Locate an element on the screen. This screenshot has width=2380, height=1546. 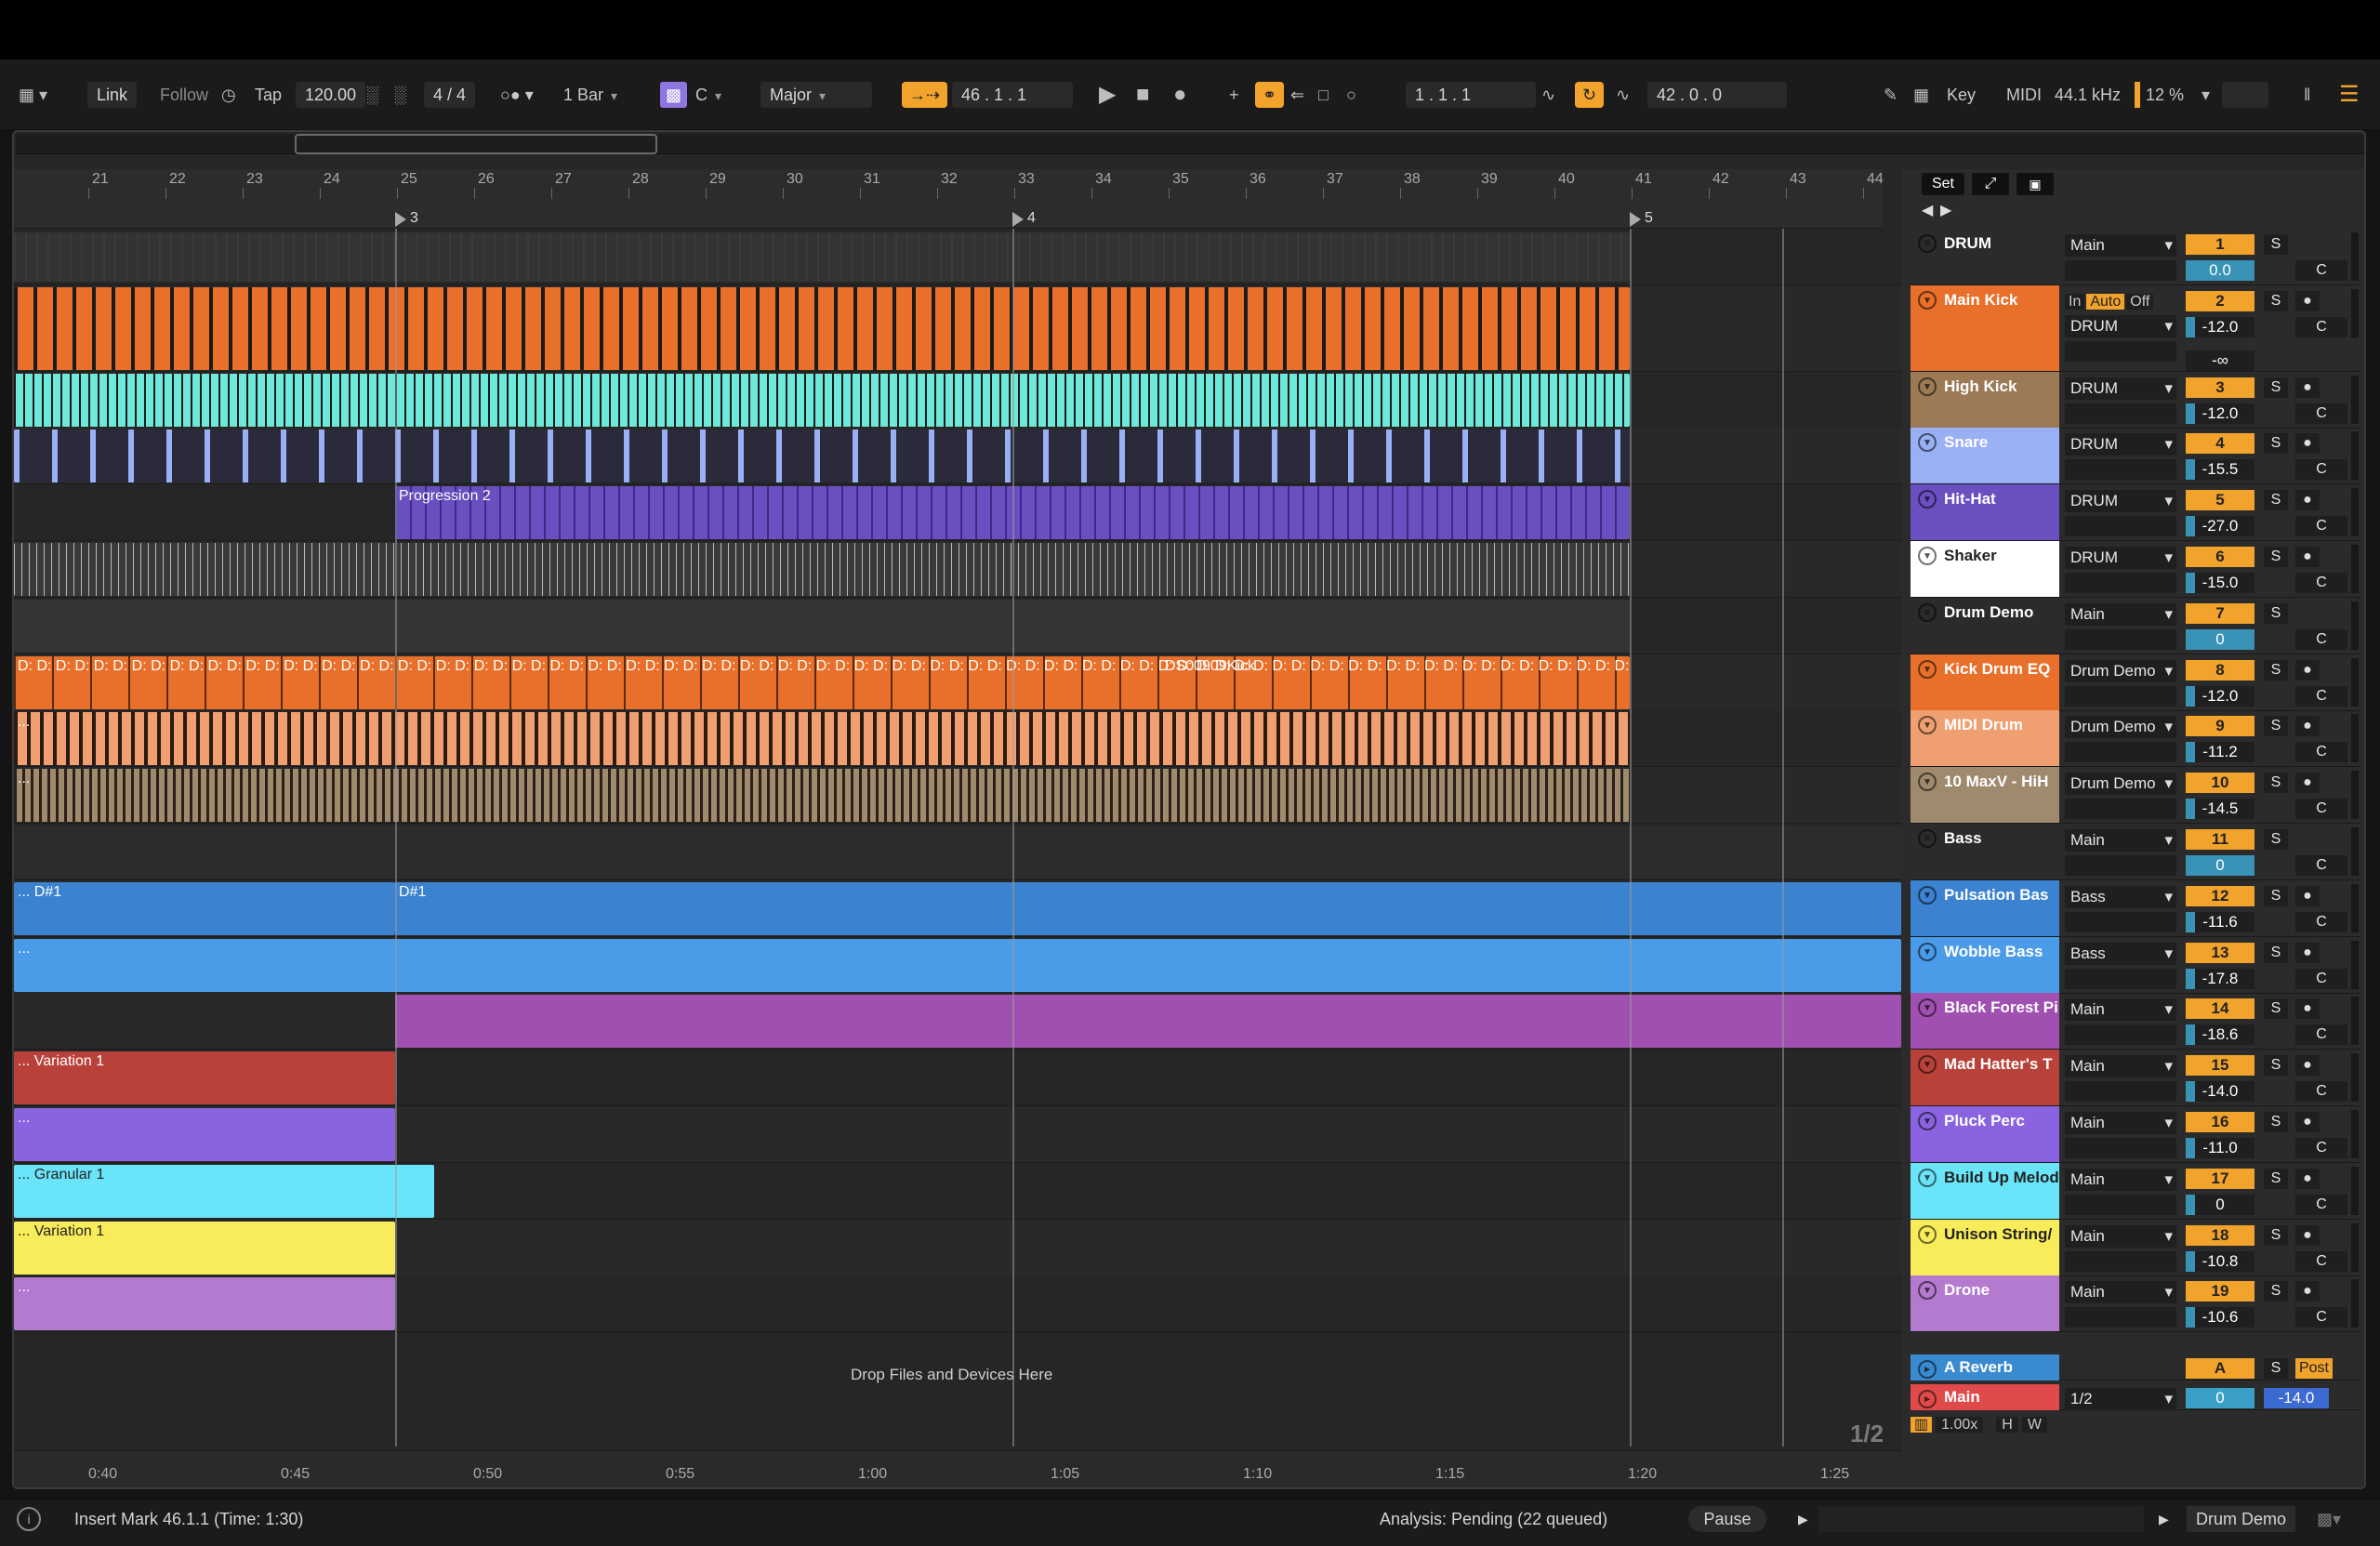
track-number-button: 1 is located at coordinates (2220, 244).